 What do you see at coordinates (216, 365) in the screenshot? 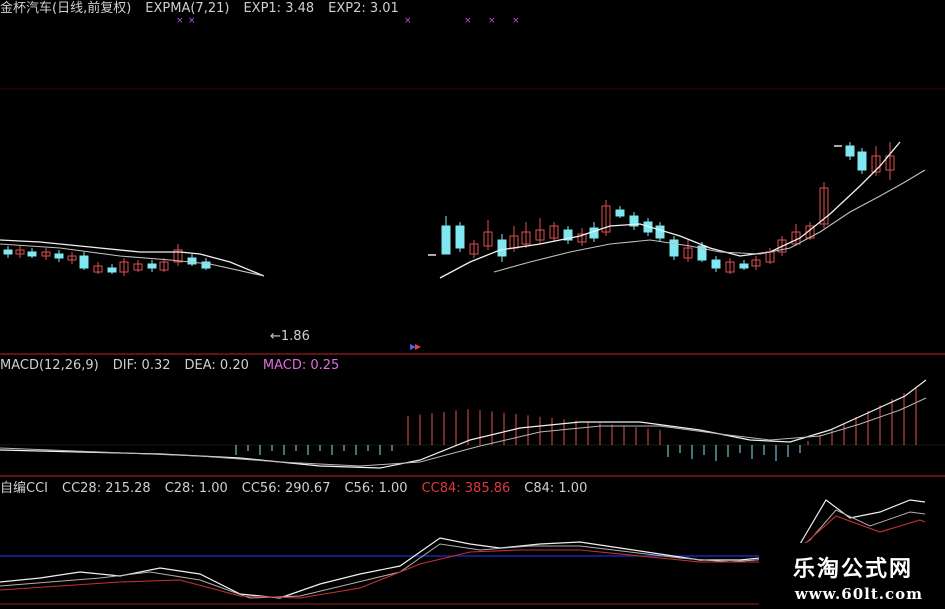
I see `dea-value: DEA: 0.20` at bounding box center [216, 365].